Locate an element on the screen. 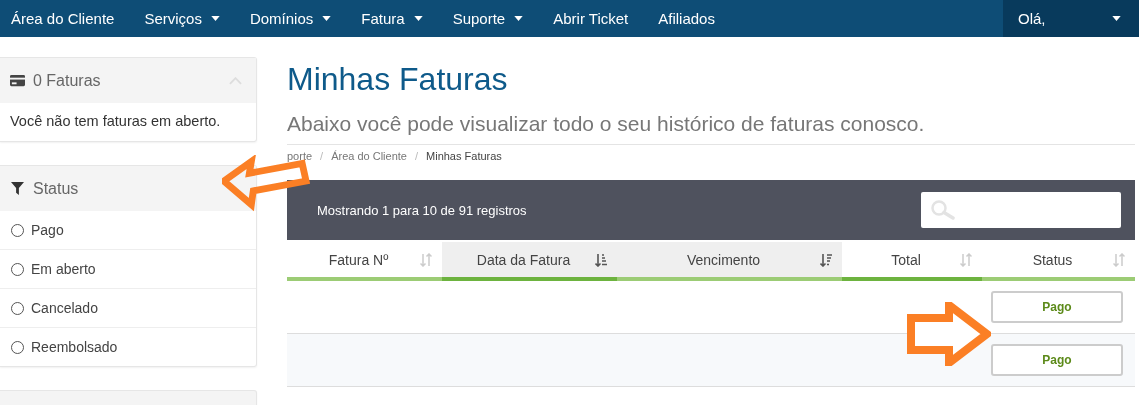 This screenshot has width=1139, height=405. column-header: Data da Fatura is located at coordinates (529, 261).